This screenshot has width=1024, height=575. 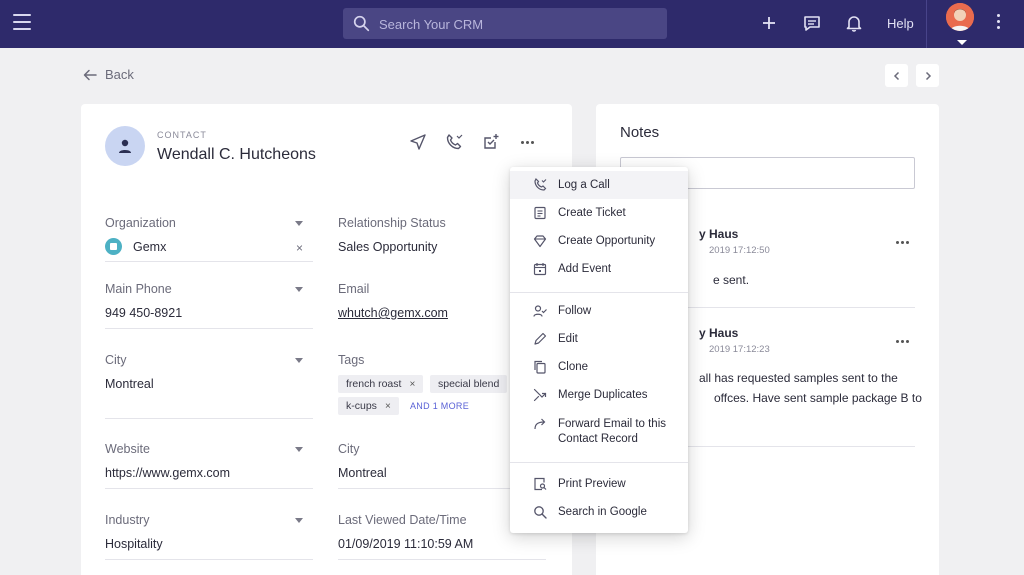 What do you see at coordinates (209, 538) in the screenshot?
I see `industry-field: Industry Hospitality` at bounding box center [209, 538].